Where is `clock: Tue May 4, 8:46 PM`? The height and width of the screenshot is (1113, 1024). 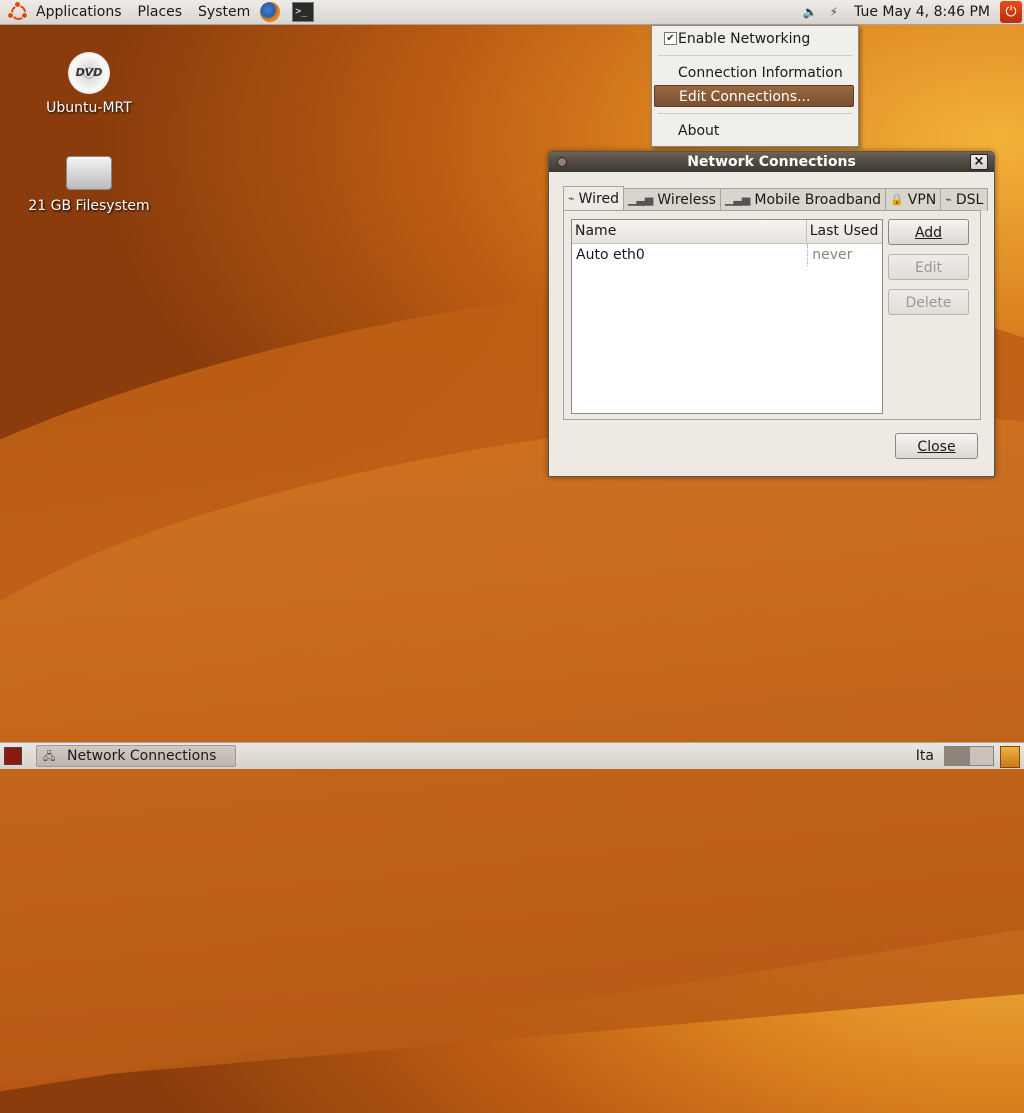
clock: Tue May 4, 8:46 PM is located at coordinates (922, 12).